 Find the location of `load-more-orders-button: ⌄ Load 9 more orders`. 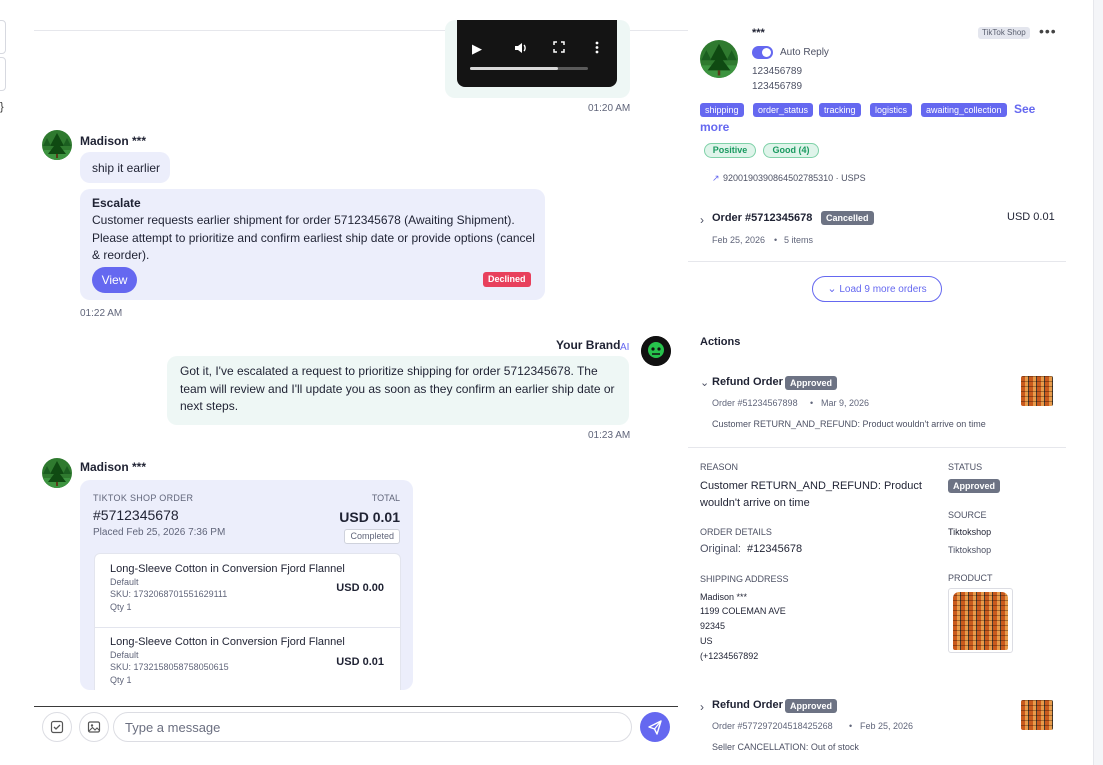

load-more-orders-button: ⌄ Load 9 more orders is located at coordinates (877, 289).